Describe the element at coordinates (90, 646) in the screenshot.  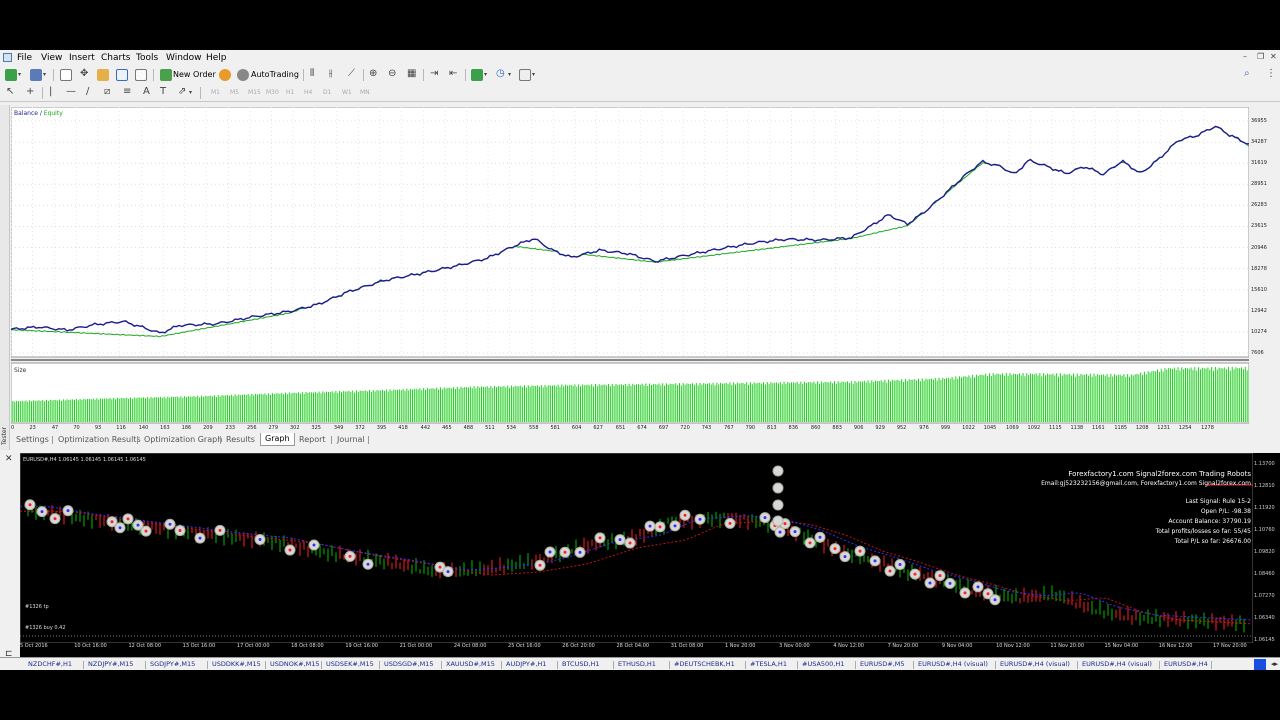
I see `time-tick-label: 10 Oct 16:00` at that location.